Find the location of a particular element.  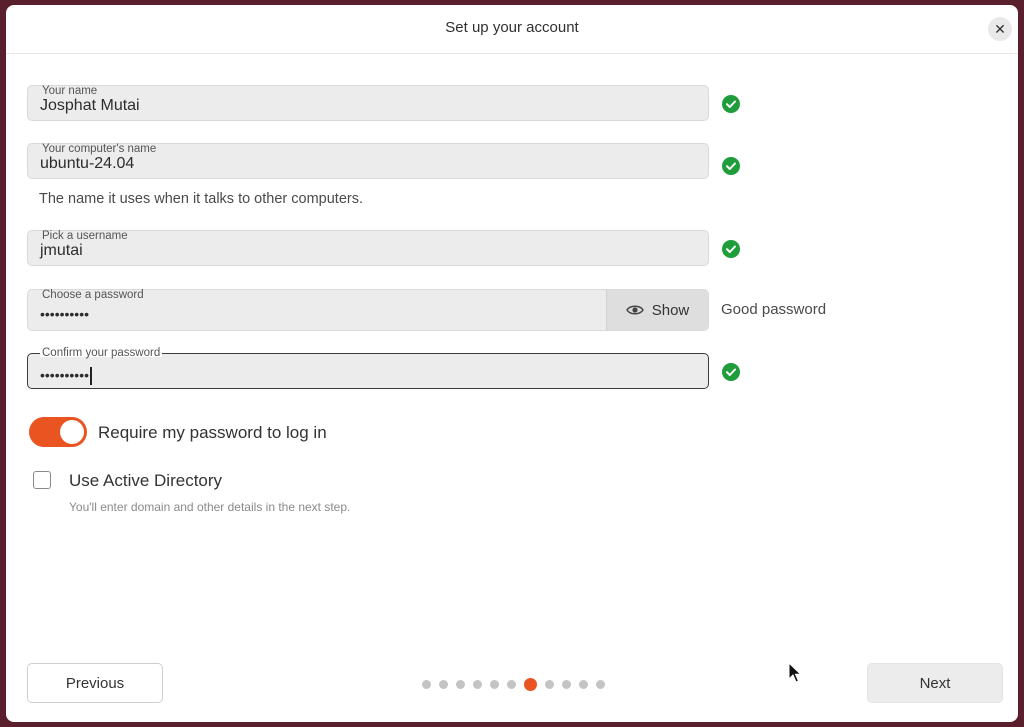

confirm-password-value: •••••••••• is located at coordinates (66, 376).